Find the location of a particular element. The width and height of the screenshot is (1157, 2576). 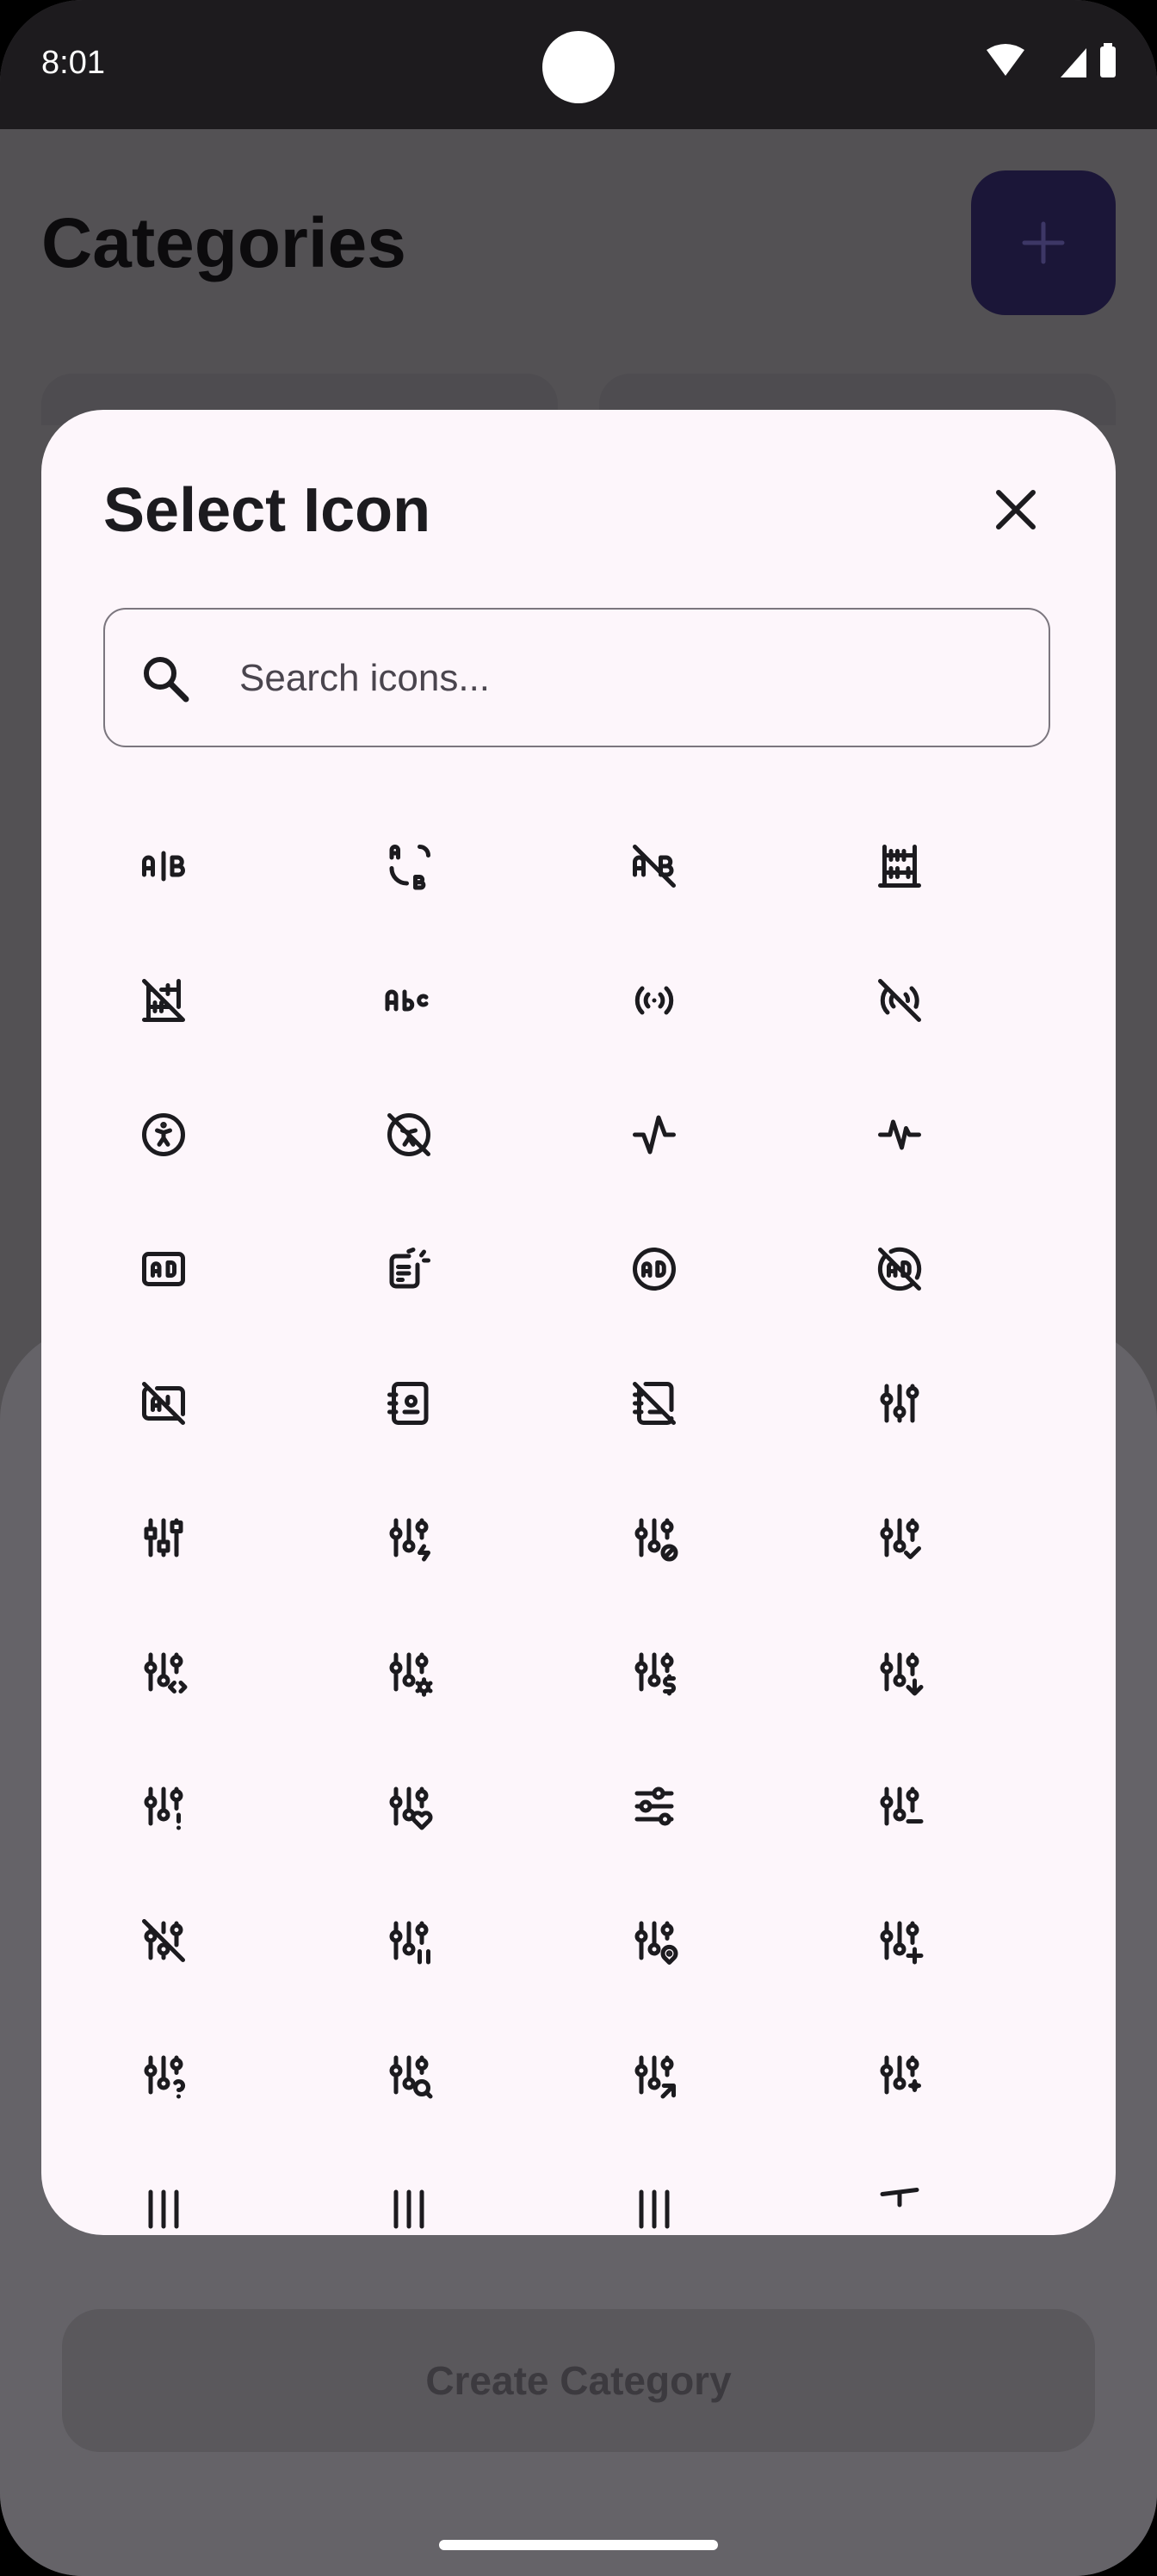

adjustments-share-icon is located at coordinates (655, 2077).